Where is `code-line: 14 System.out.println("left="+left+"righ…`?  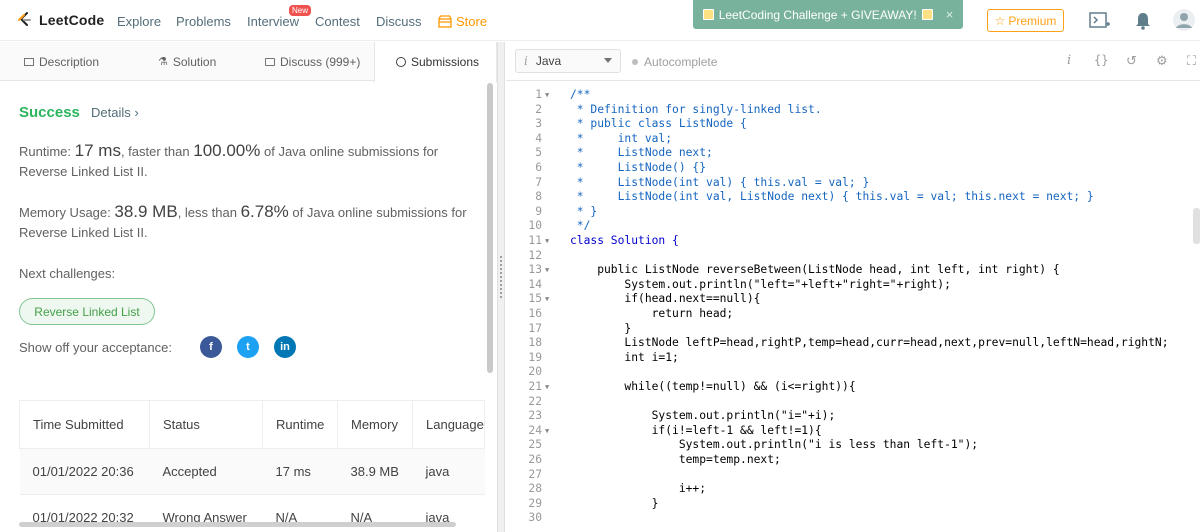
code-line: 14 System.out.println("left="+left+"righ… is located at coordinates (853, 285).